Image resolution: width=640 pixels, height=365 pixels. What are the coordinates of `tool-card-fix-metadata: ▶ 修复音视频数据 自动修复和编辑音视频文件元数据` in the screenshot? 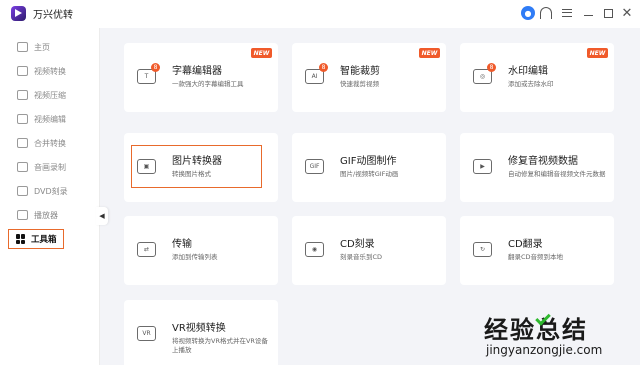 It's located at (537, 167).